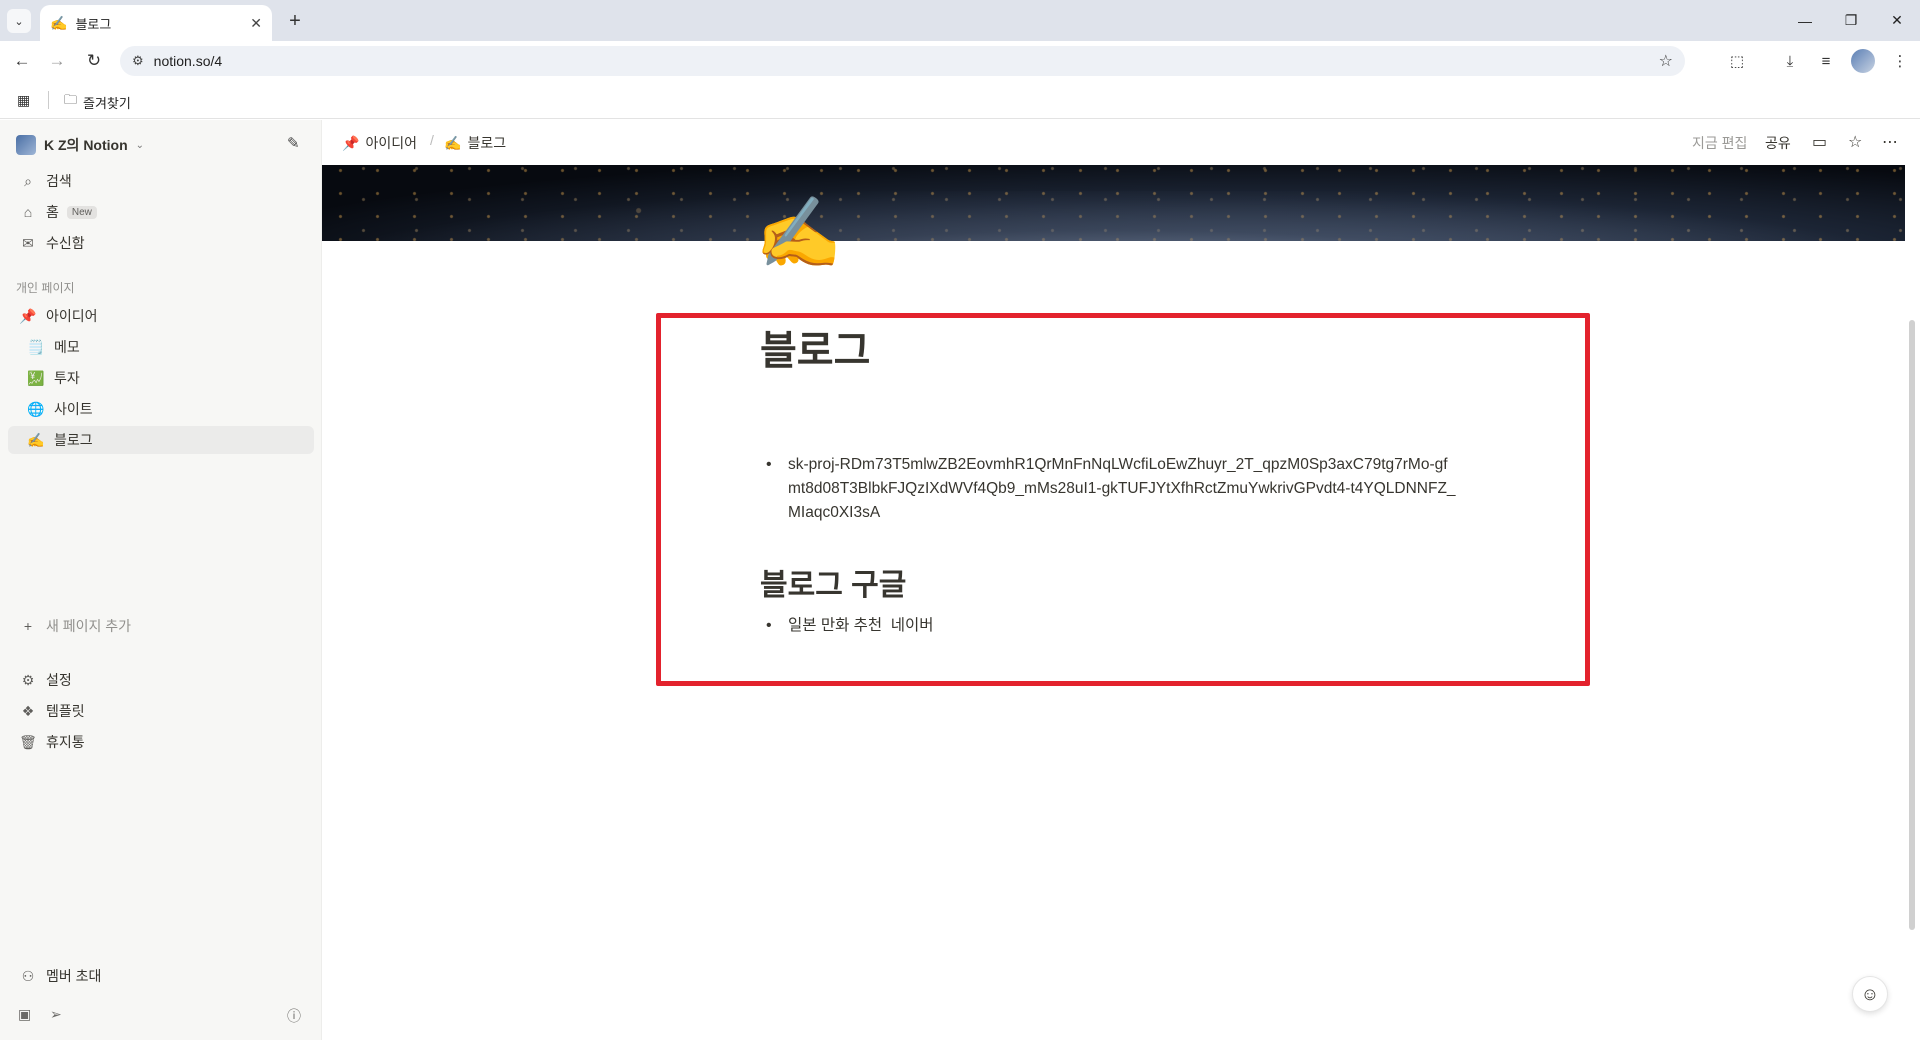 Image resolution: width=1920 pixels, height=1040 pixels. What do you see at coordinates (161, 711) in the screenshot?
I see `sidebar-item-templates: ❖ 템플릿` at bounding box center [161, 711].